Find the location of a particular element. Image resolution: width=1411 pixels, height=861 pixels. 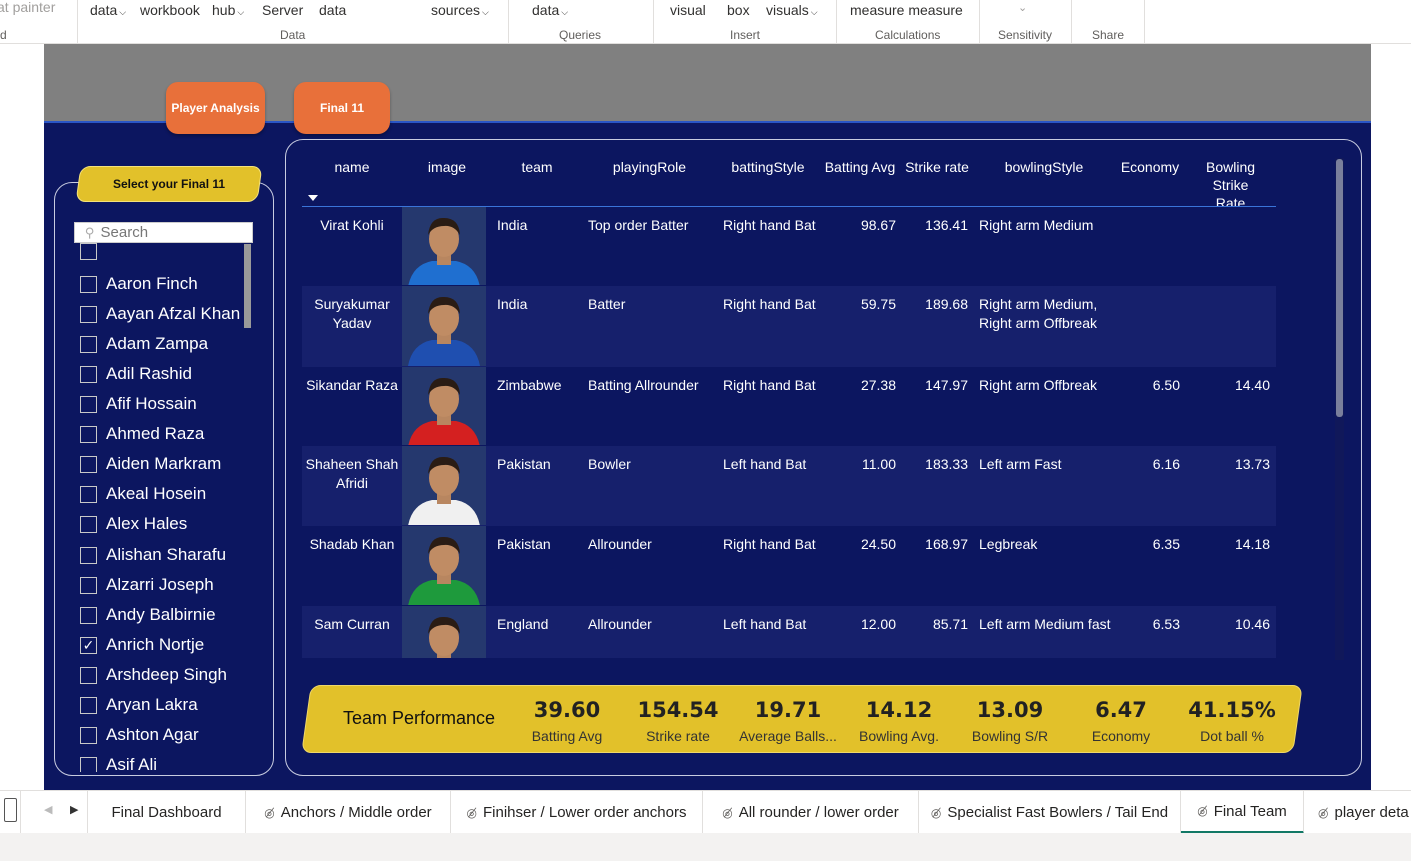

data-hub-button: hub ⌵ is located at coordinates (228, 10).